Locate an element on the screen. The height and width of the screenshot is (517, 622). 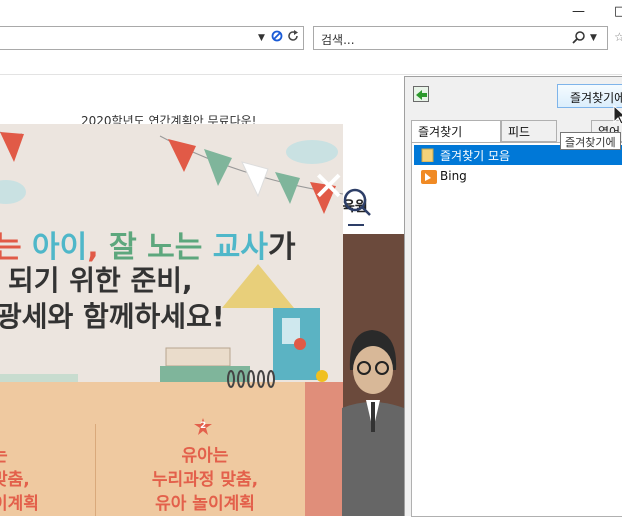
tab-feeds: 피드 is located at coordinates (529, 131).